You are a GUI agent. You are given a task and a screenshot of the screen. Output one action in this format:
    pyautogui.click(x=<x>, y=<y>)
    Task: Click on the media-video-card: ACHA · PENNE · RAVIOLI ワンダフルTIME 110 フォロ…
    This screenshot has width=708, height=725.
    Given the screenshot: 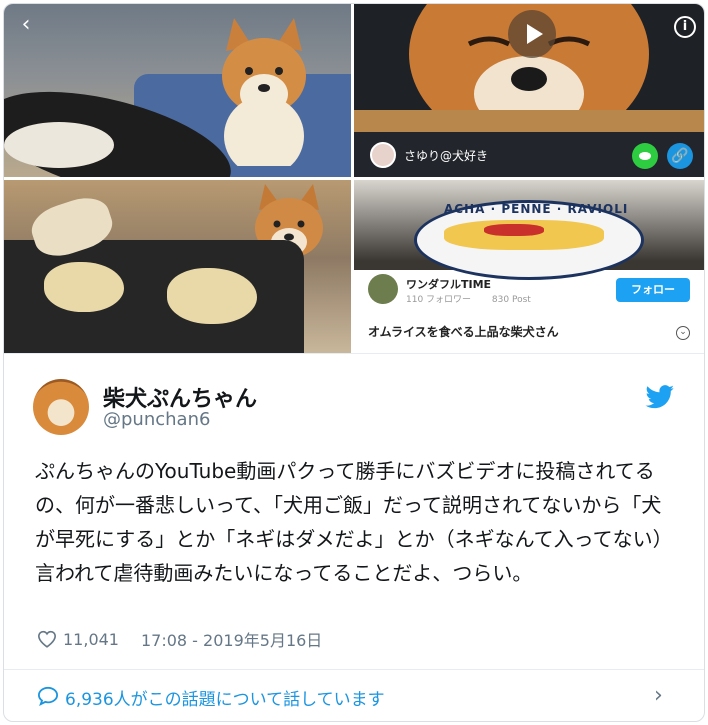 What is the action you would take?
    pyautogui.click(x=529, y=266)
    